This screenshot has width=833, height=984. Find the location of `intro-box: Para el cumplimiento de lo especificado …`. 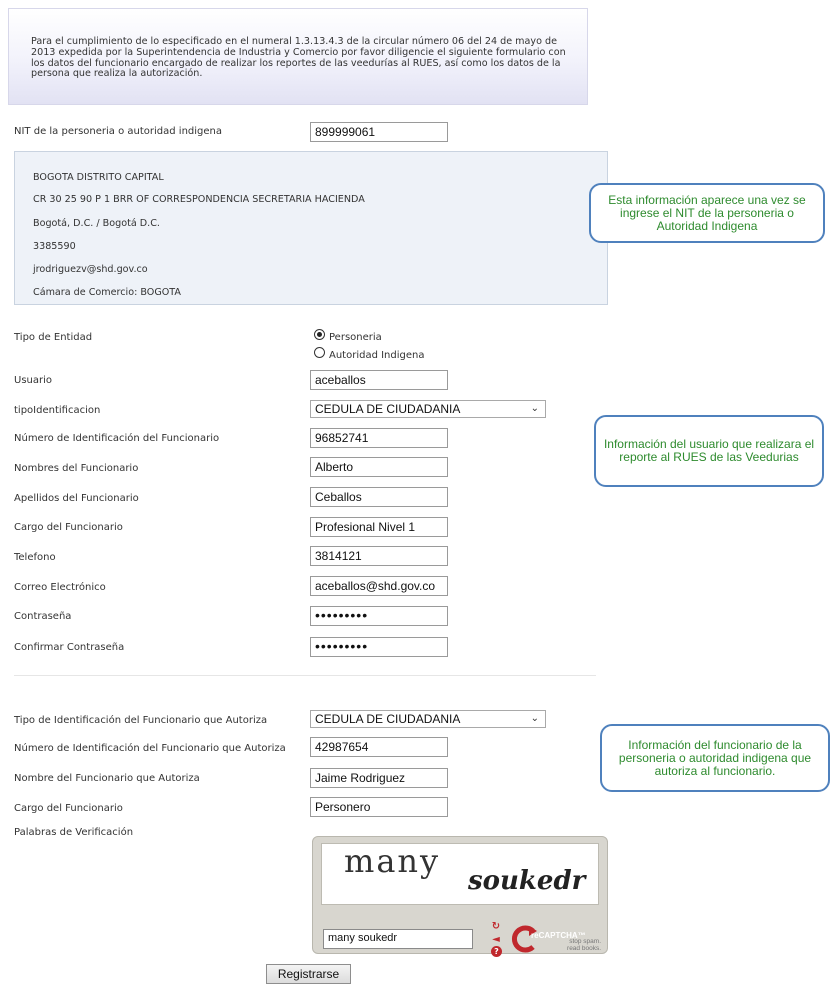

intro-box: Para el cumplimiento de lo especificado … is located at coordinates (298, 56).